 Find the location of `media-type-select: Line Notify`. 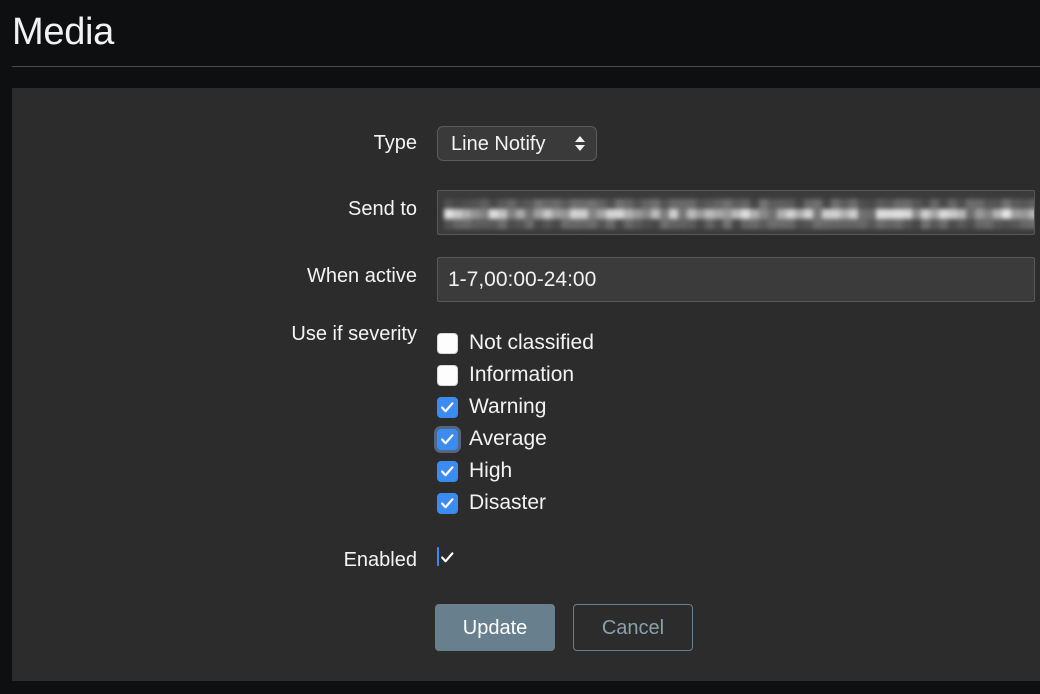

media-type-select: Line Notify is located at coordinates (517, 143).